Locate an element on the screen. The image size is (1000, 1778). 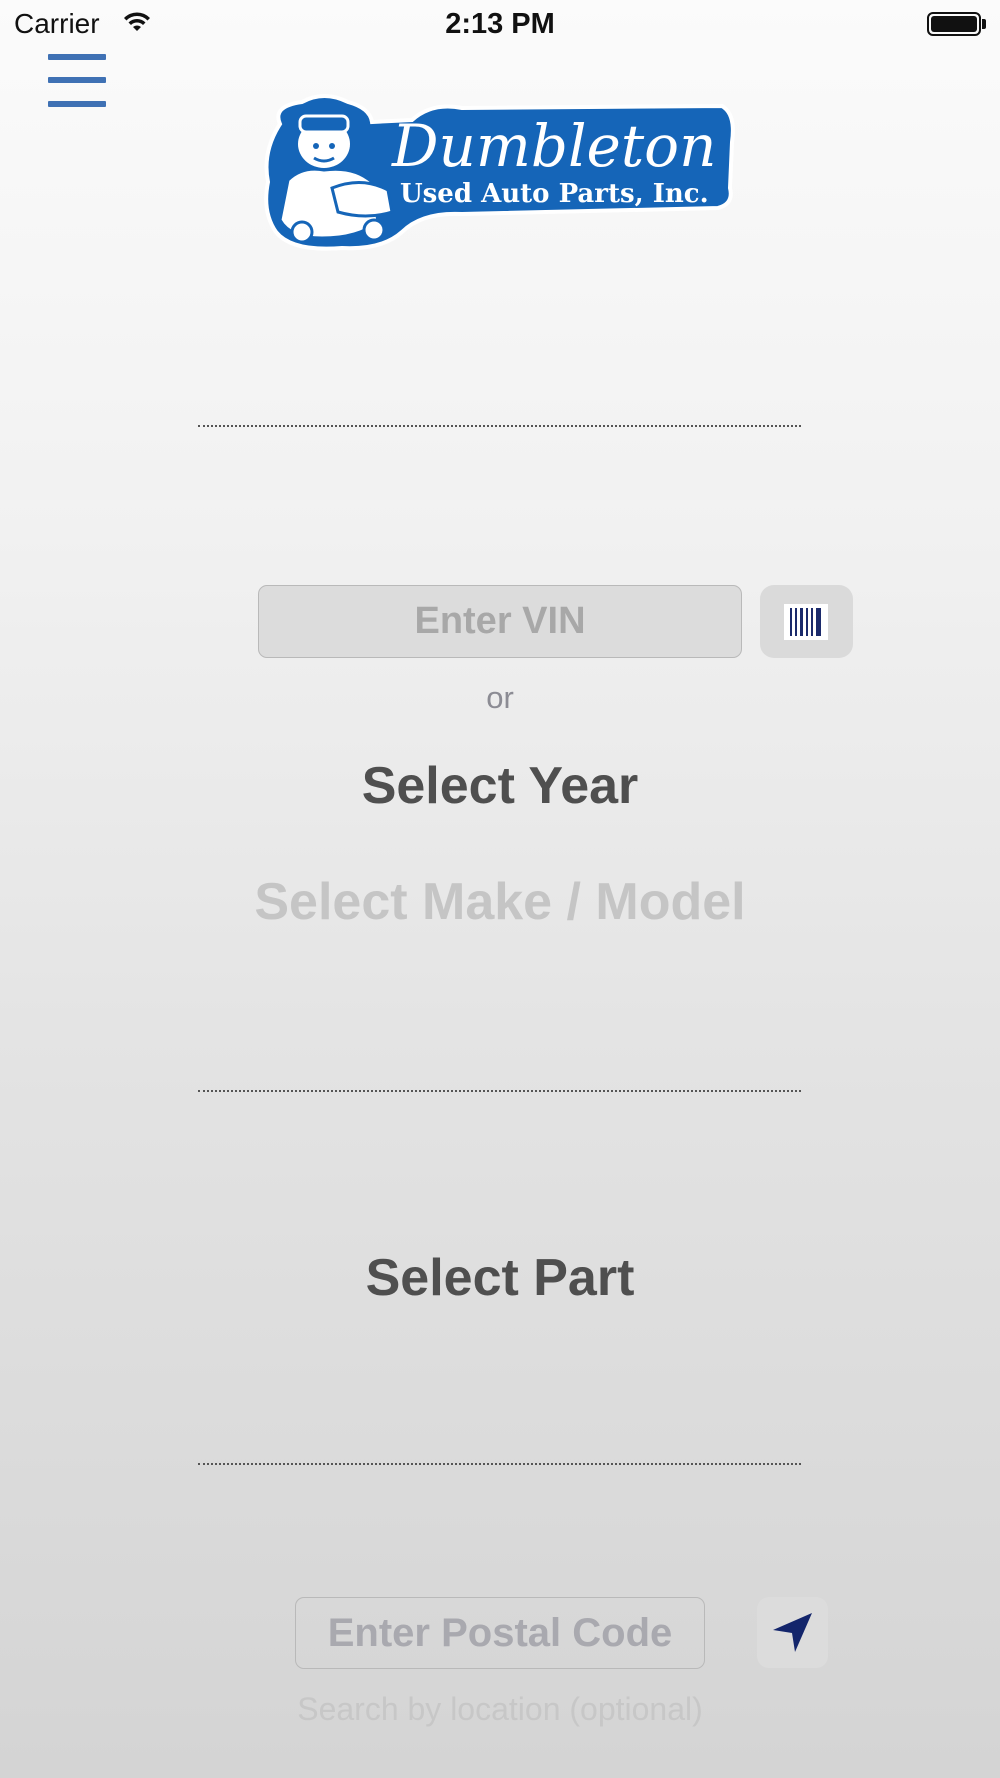
barcode-scan-button is located at coordinates (806, 621).